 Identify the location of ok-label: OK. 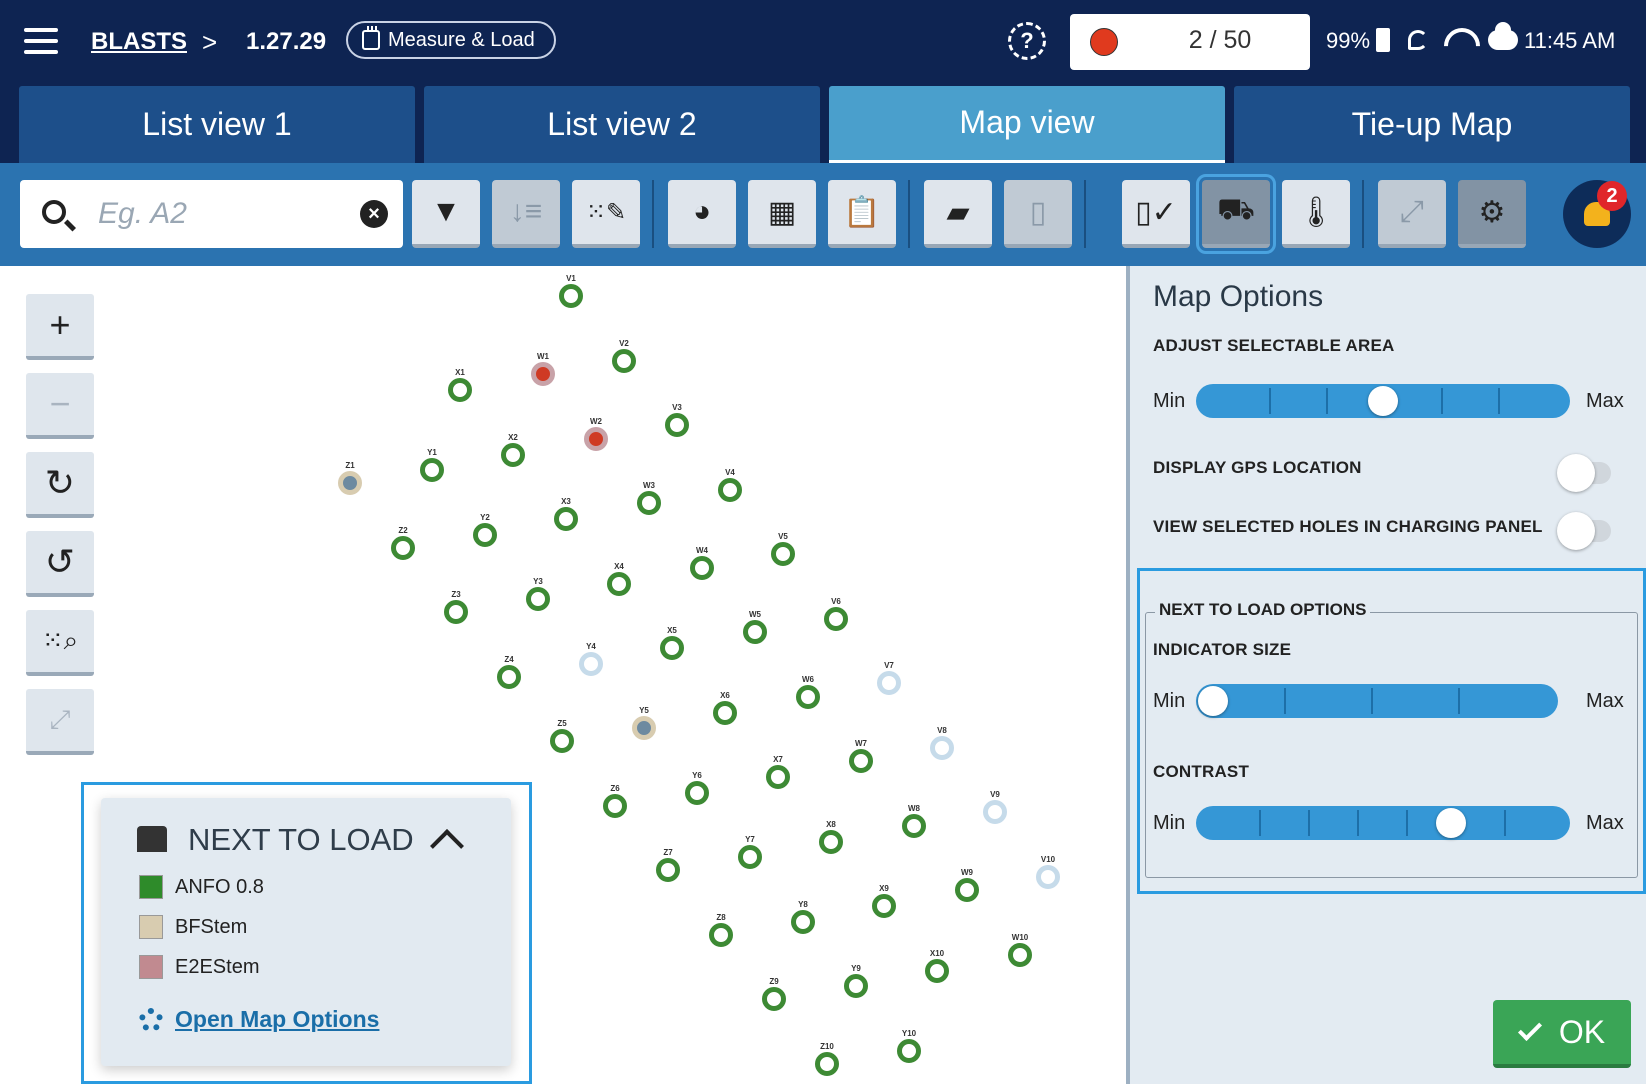
(1582, 1031).